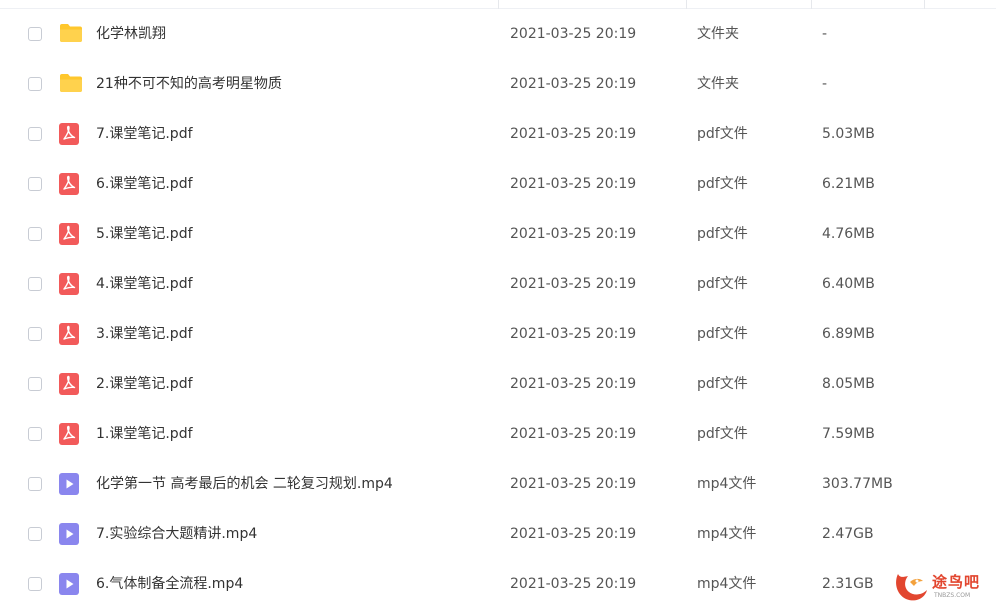 The width and height of the screenshot is (996, 610). I want to click on column-header-strip, so click(498, 4).